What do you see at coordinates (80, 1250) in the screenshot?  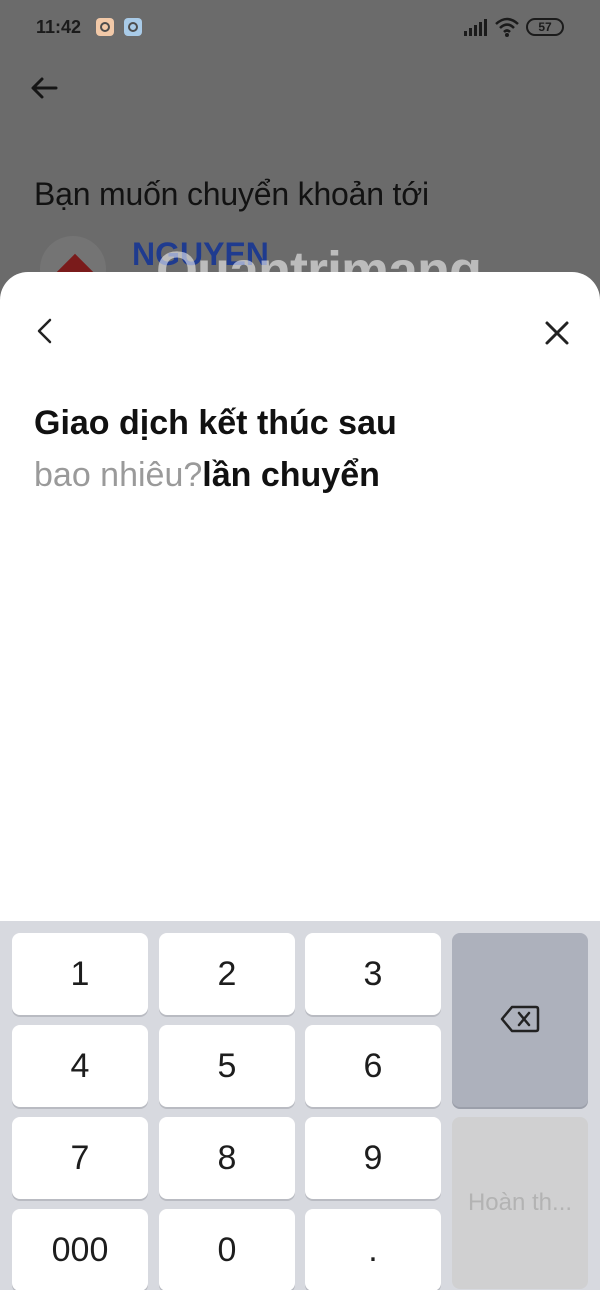 I see `key-000: 000` at bounding box center [80, 1250].